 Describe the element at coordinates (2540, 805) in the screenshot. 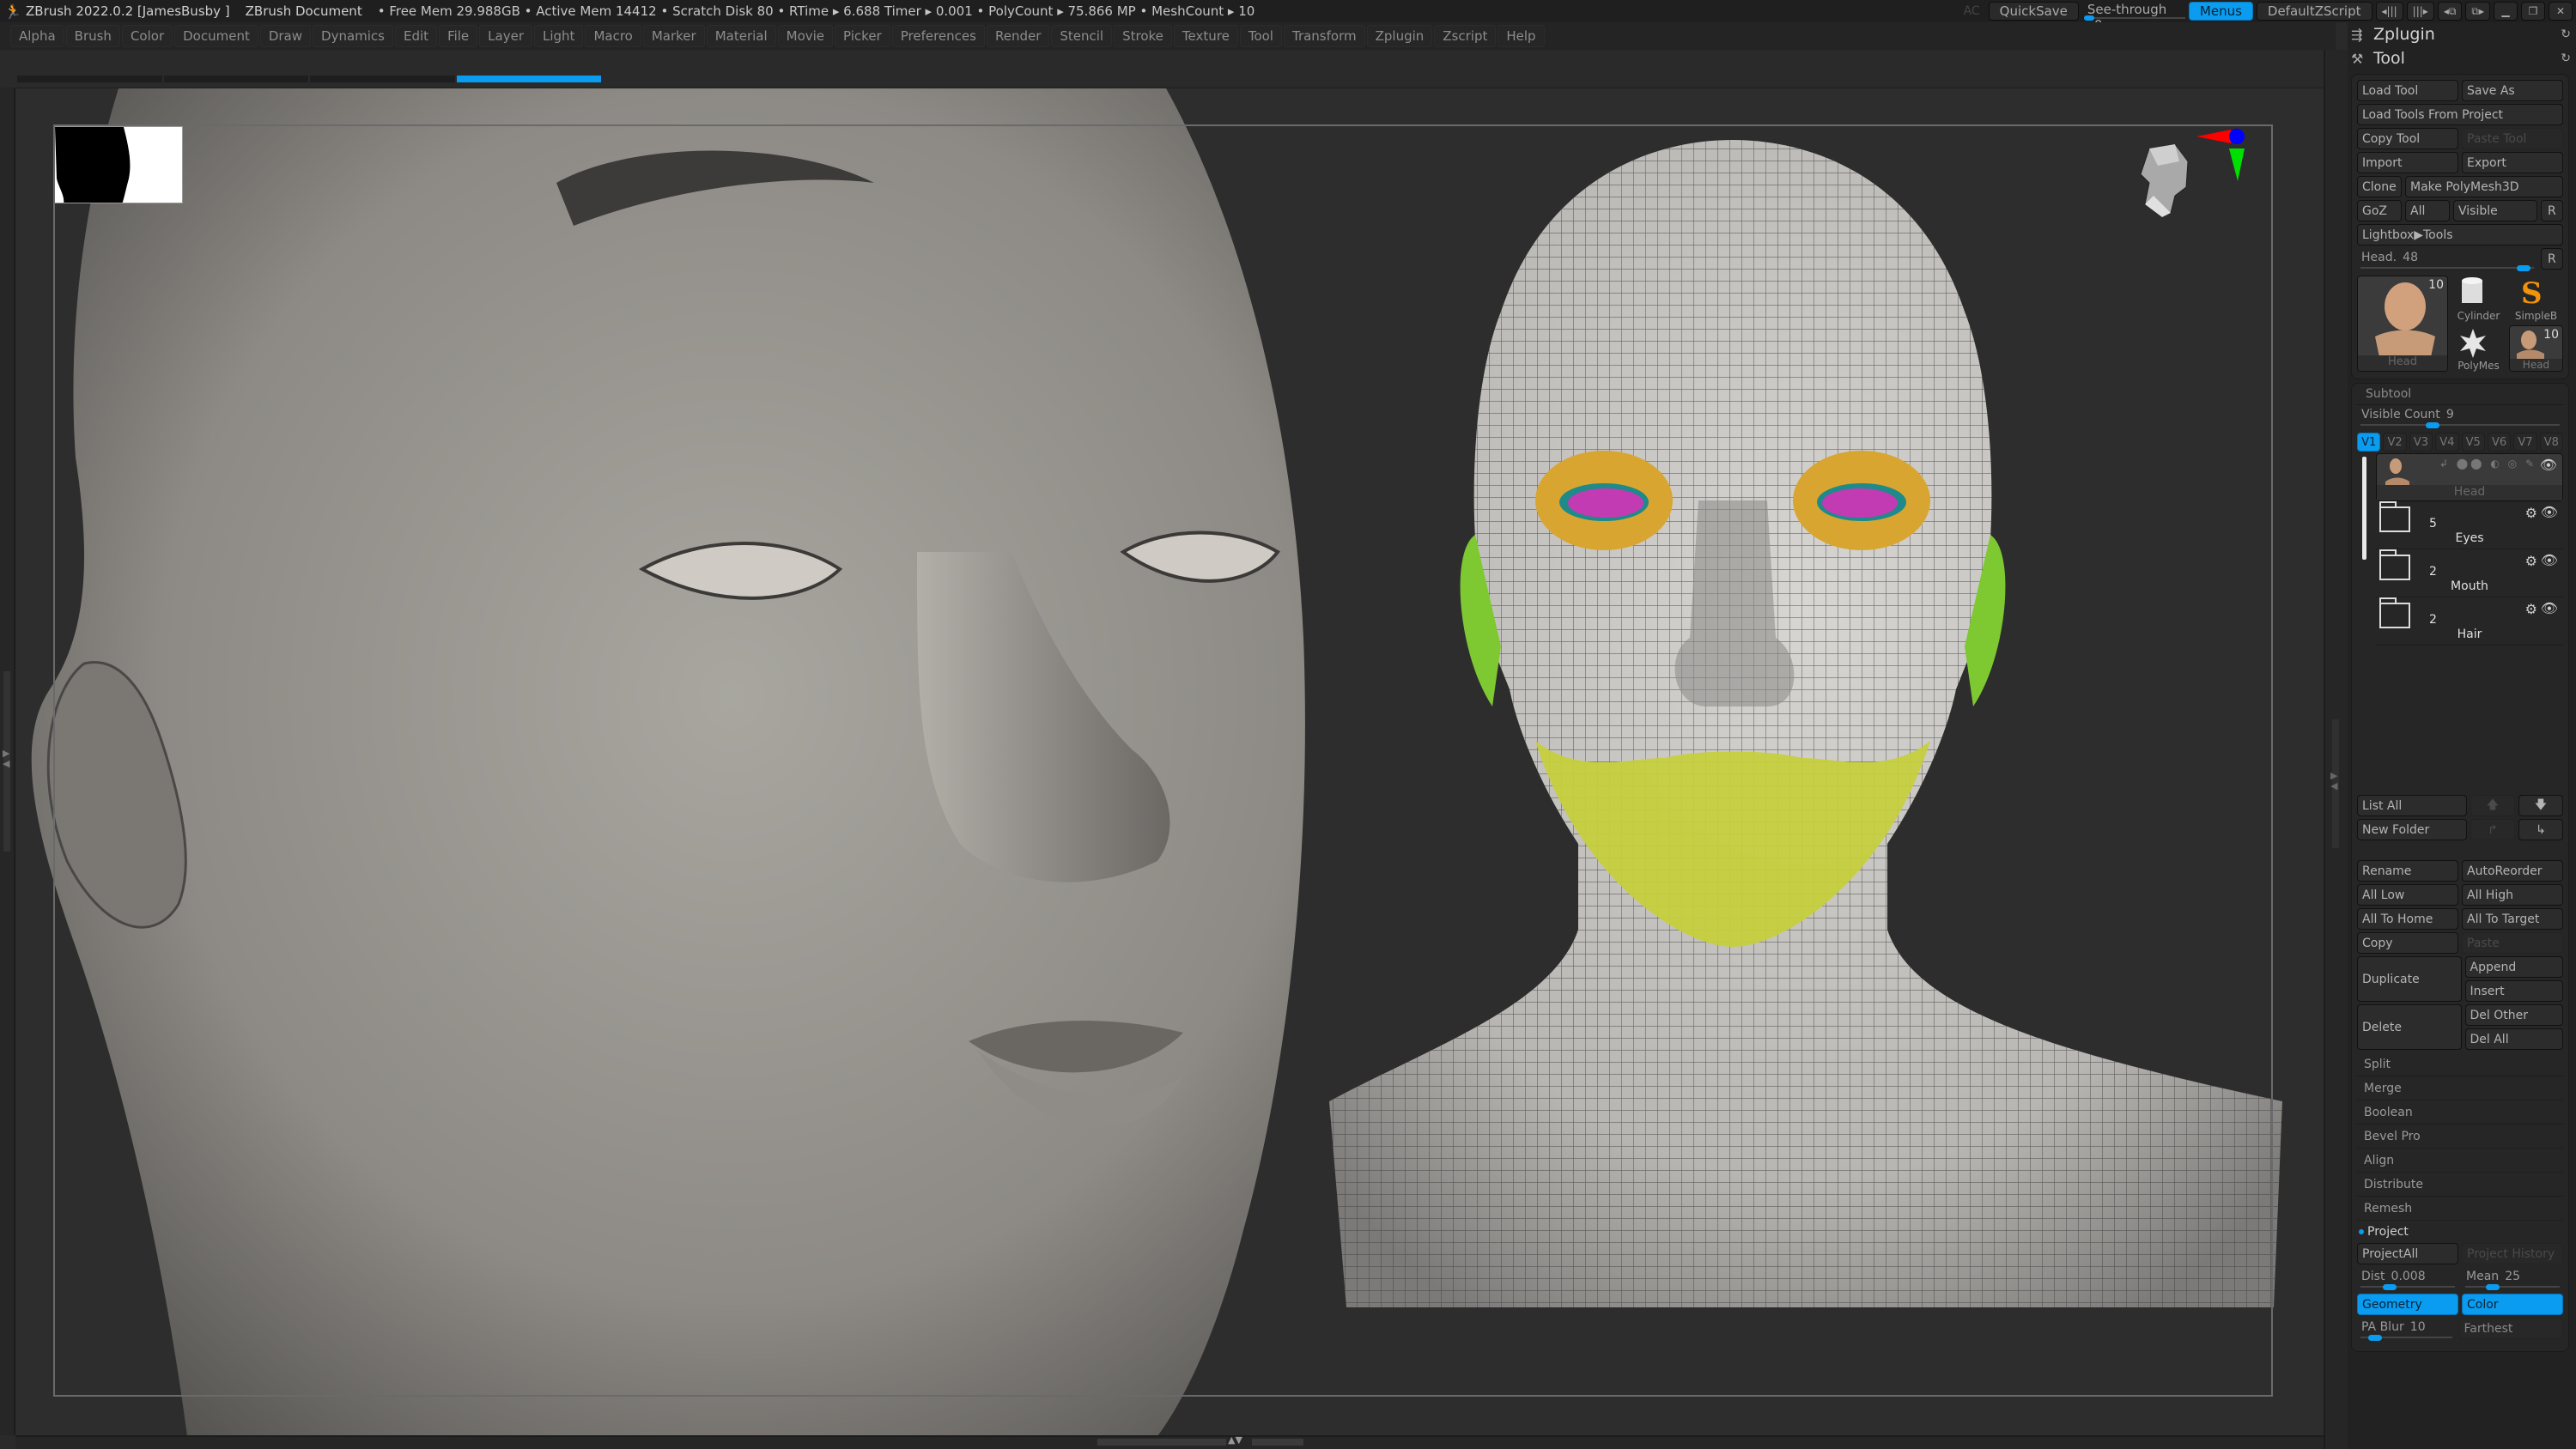

I see `move-down-icon: 🡇` at that location.